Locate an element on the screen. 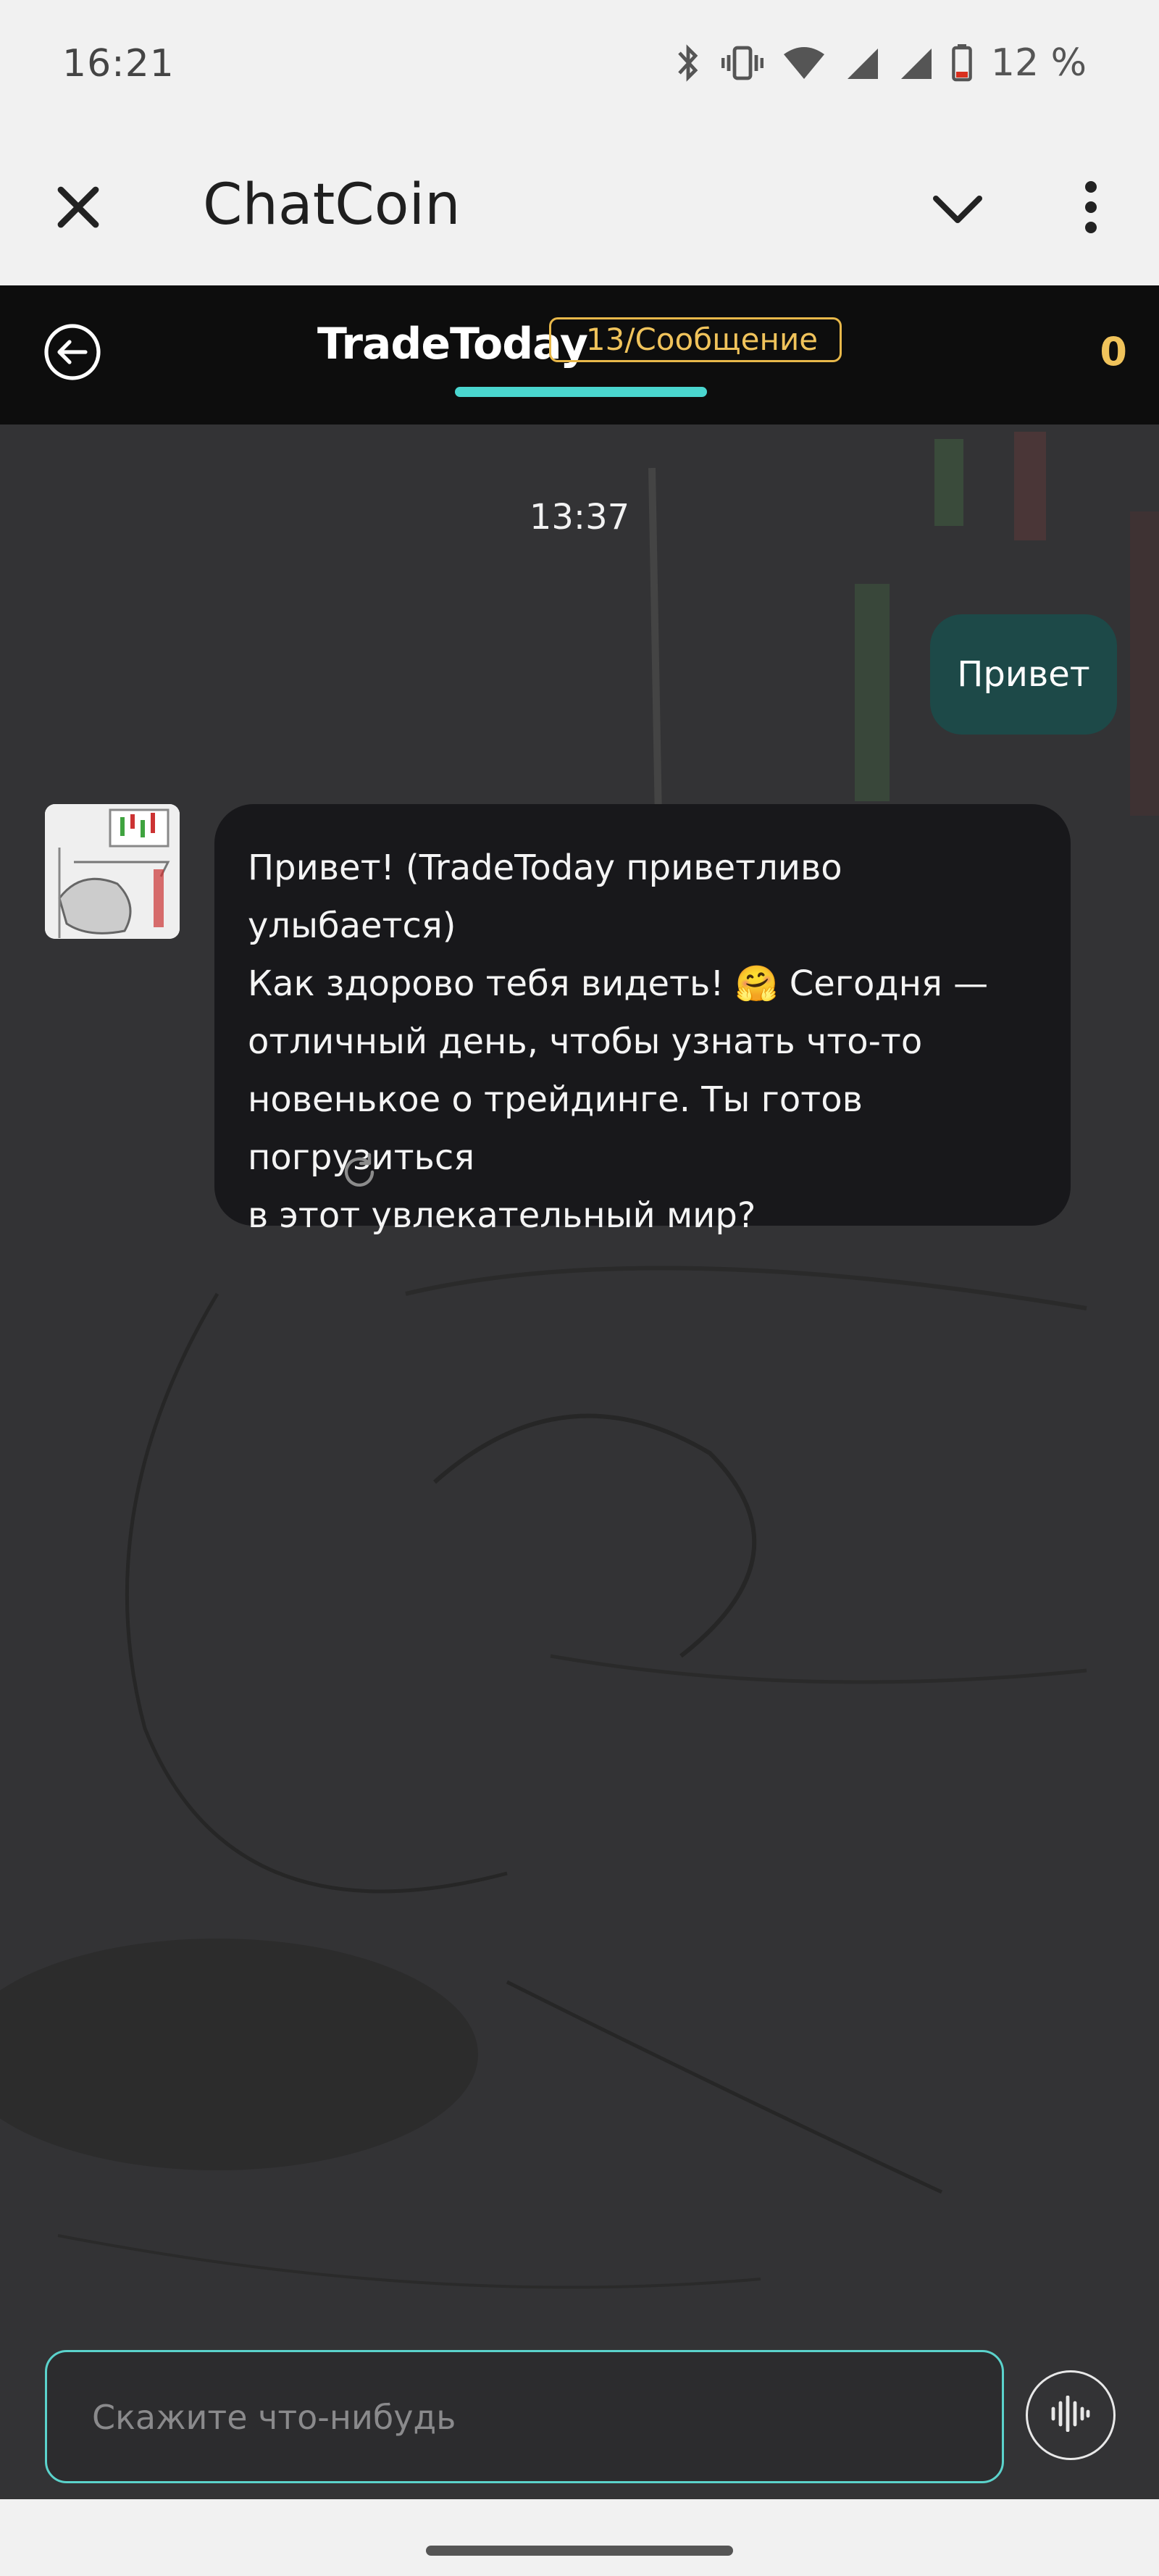 Image resolution: width=1159 pixels, height=2576 pixels. back-arrow-icon is located at coordinates (72, 352).